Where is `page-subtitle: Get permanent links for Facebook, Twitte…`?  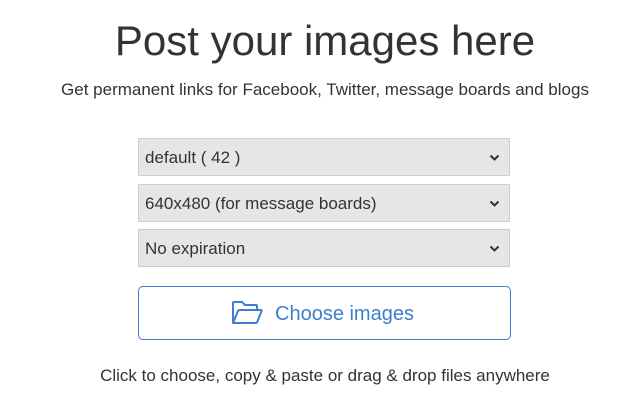
page-subtitle: Get permanent links for Facebook, Twitte… is located at coordinates (325, 89).